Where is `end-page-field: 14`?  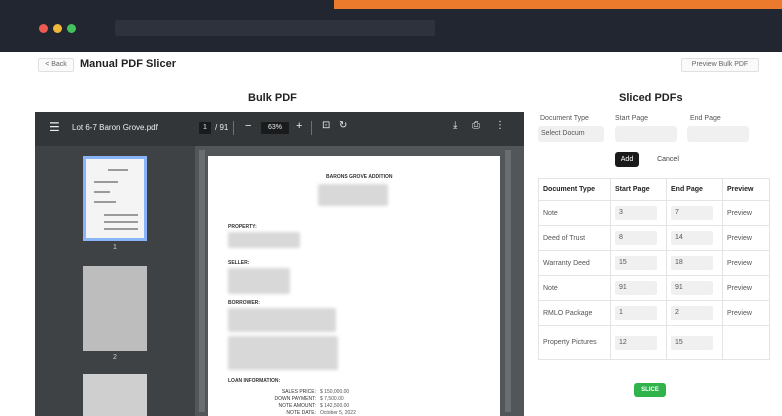
end-page-field: 14 is located at coordinates (692, 238).